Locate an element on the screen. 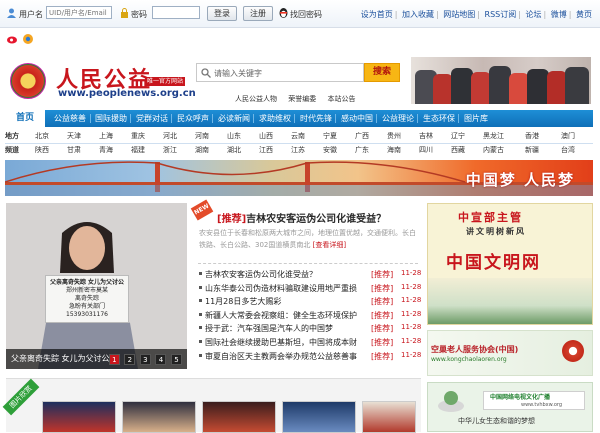 The height and width of the screenshot is (433, 600). login-button: 登录 is located at coordinates (222, 13).